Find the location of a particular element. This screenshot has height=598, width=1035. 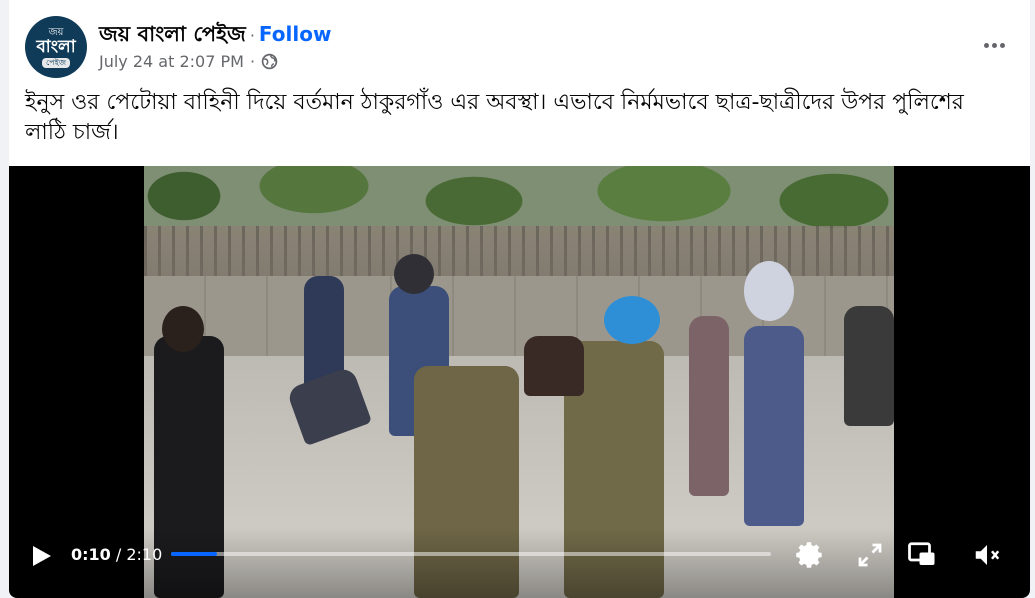

follow-button: Follow is located at coordinates (295, 34).